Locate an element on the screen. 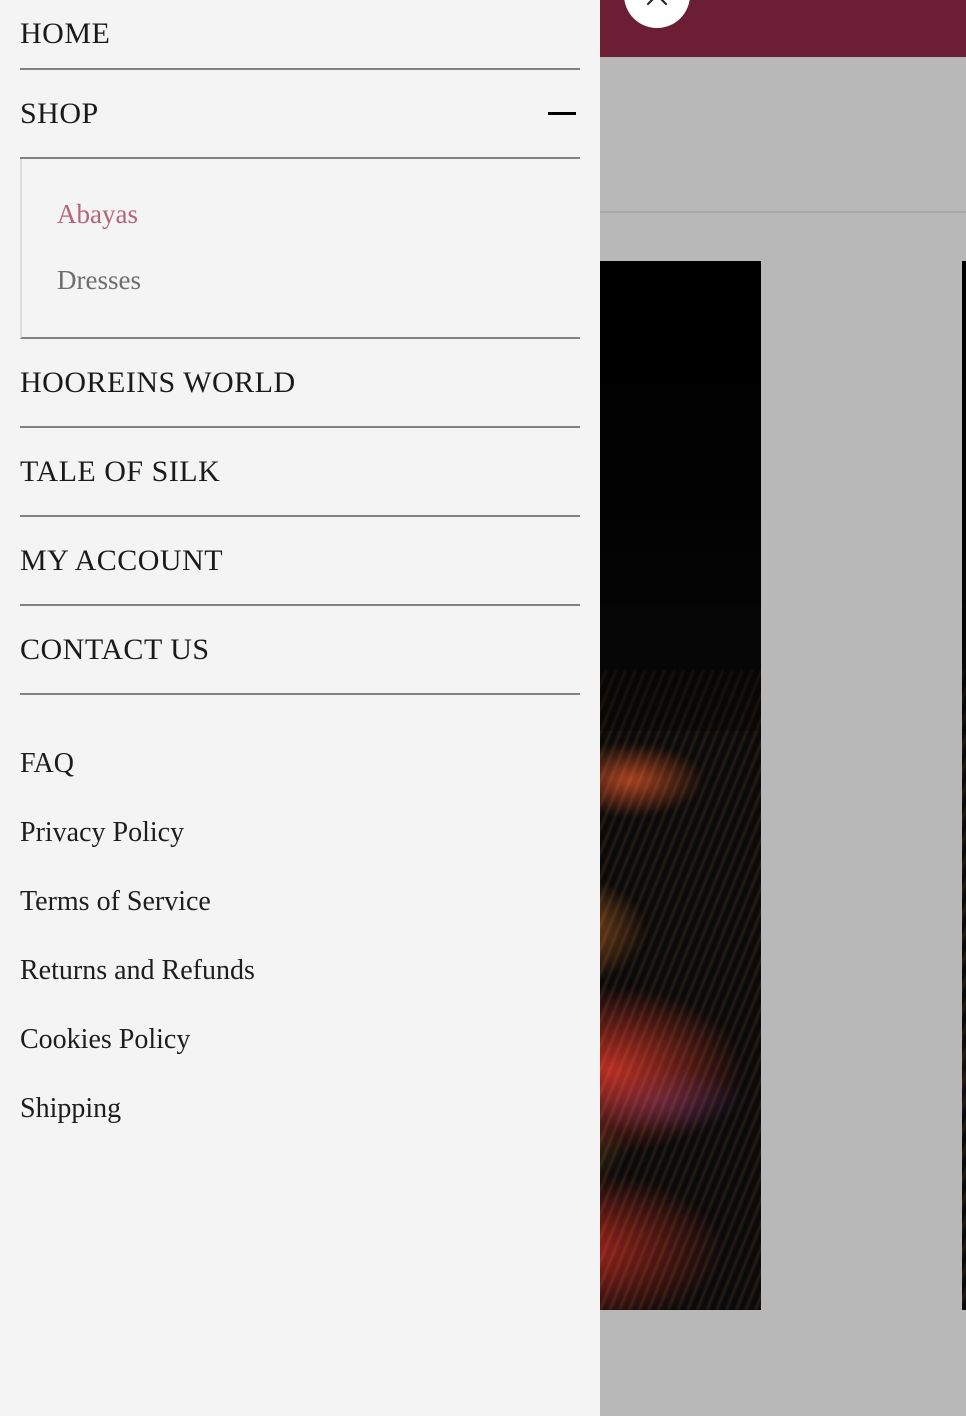 The width and height of the screenshot is (966, 1416). footer-link-label: Privacy Policy is located at coordinates (102, 832).